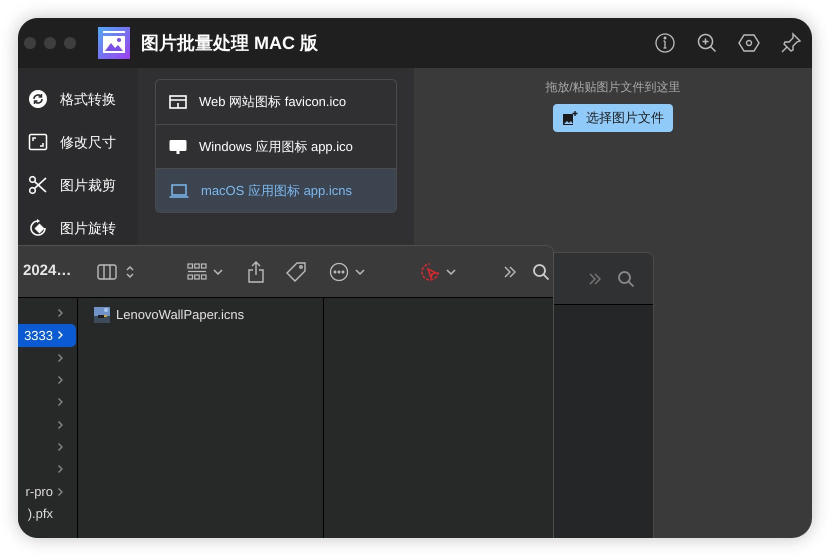  What do you see at coordinates (39, 492) in the screenshot?
I see `folder-name: r-pro` at bounding box center [39, 492].